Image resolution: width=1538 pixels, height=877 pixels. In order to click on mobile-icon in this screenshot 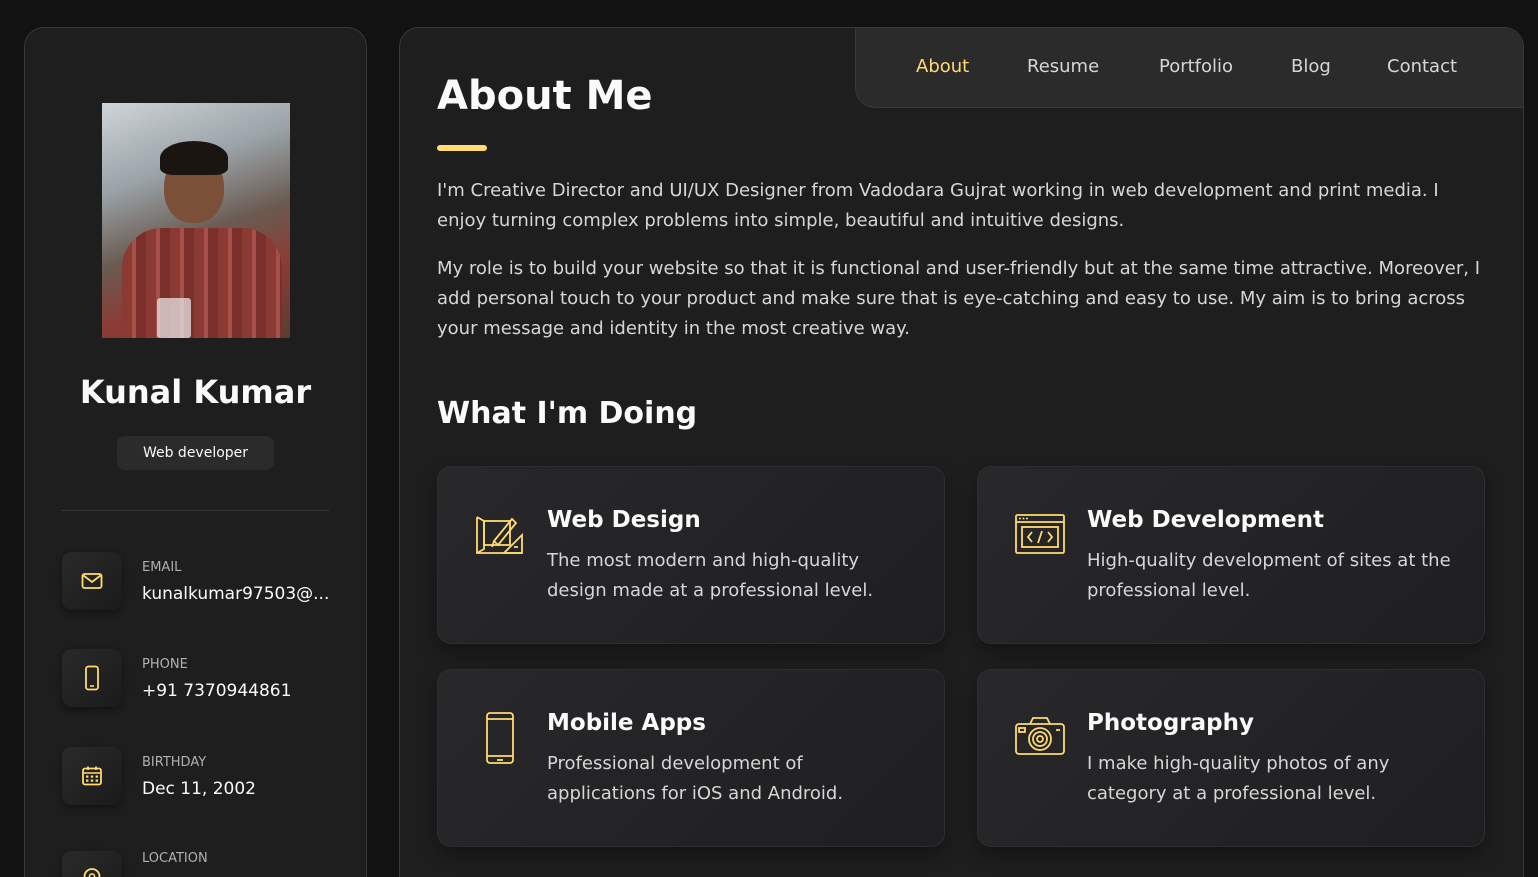, I will do `click(500, 738)`.